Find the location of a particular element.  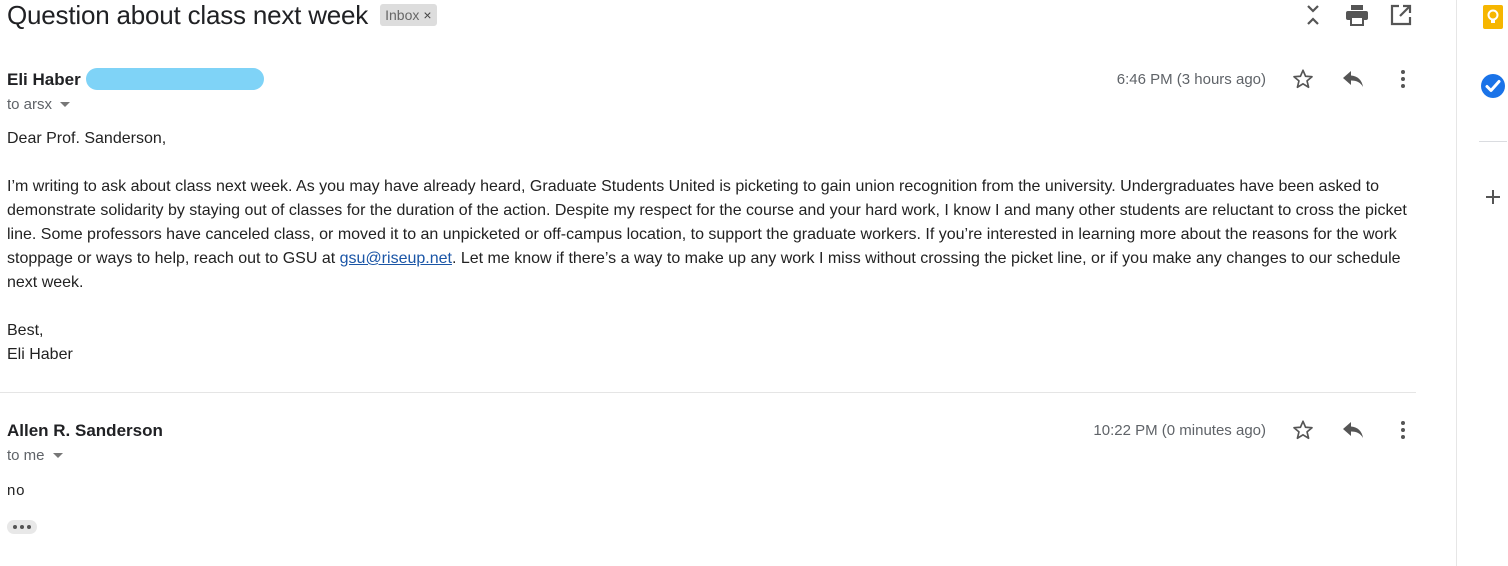

remove-label-button: × is located at coordinates (427, 15).